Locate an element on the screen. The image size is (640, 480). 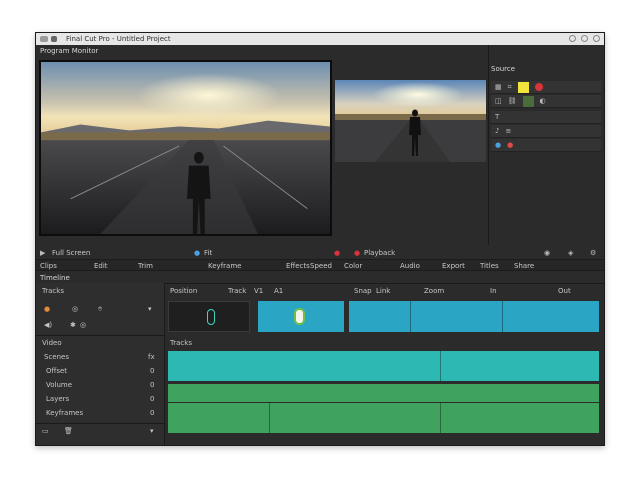
header-item: Out is located at coordinates (564, 291).